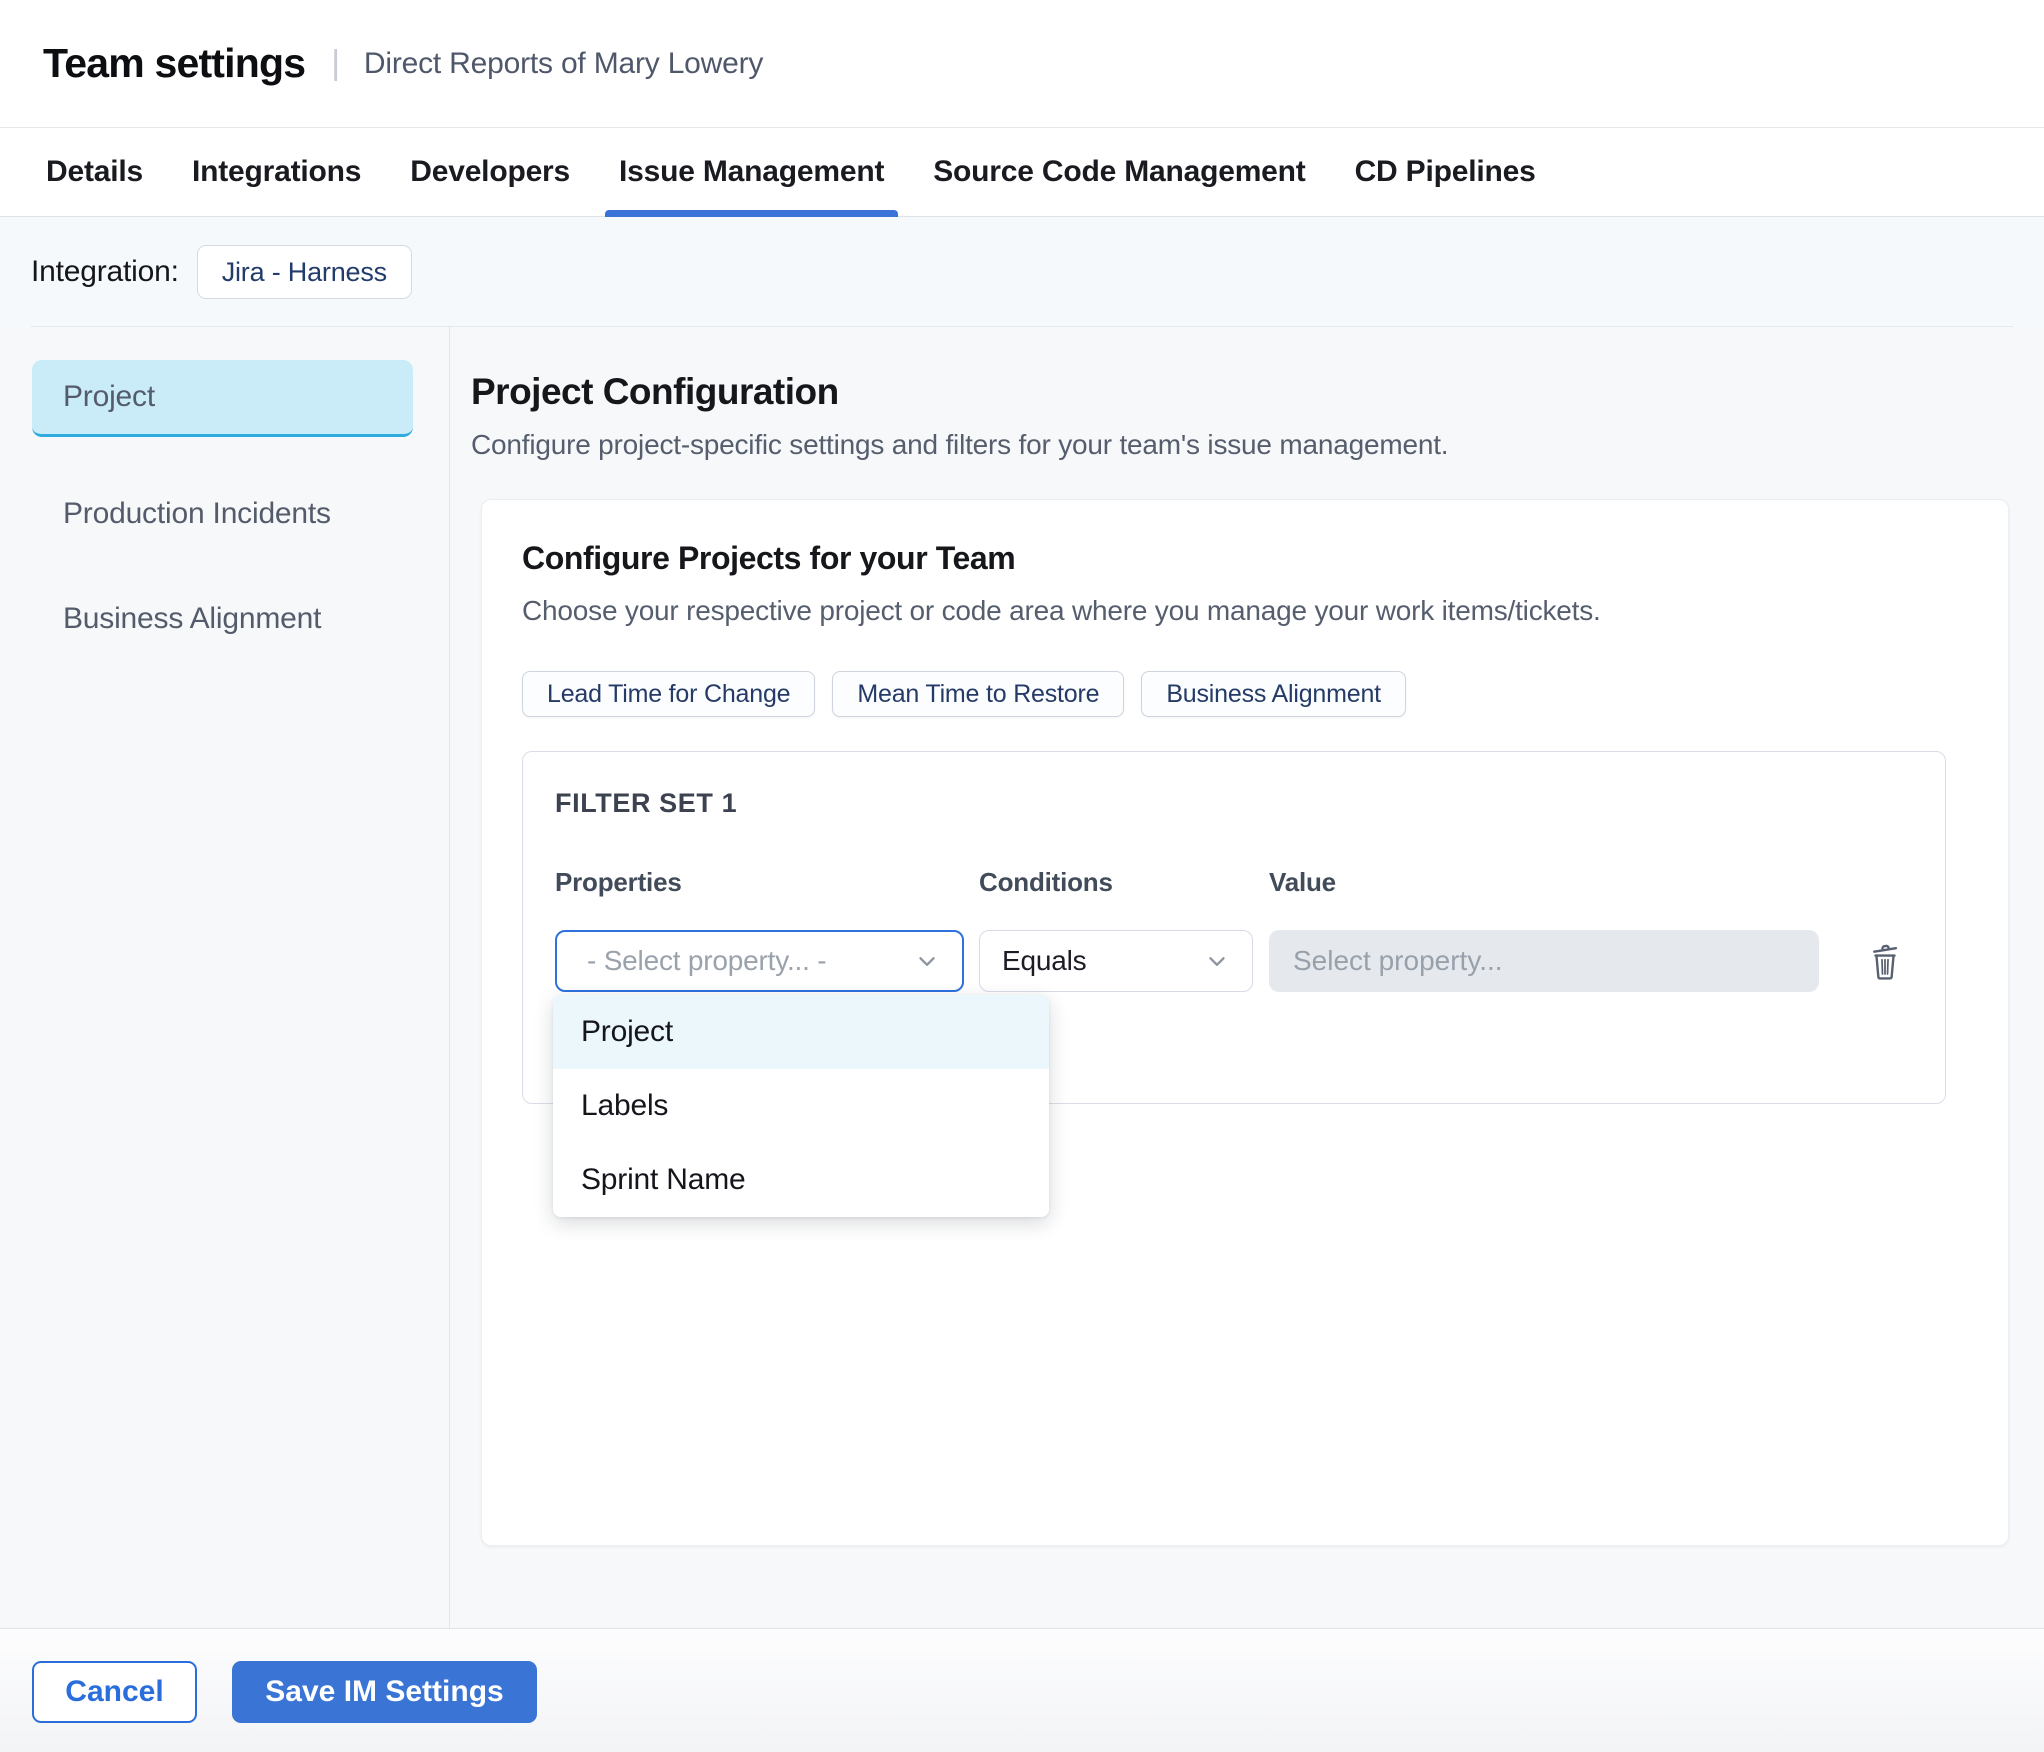 The image size is (2044, 1752). I want to click on filter-controls-row: - Select property... - Equals, so click(1234, 961).